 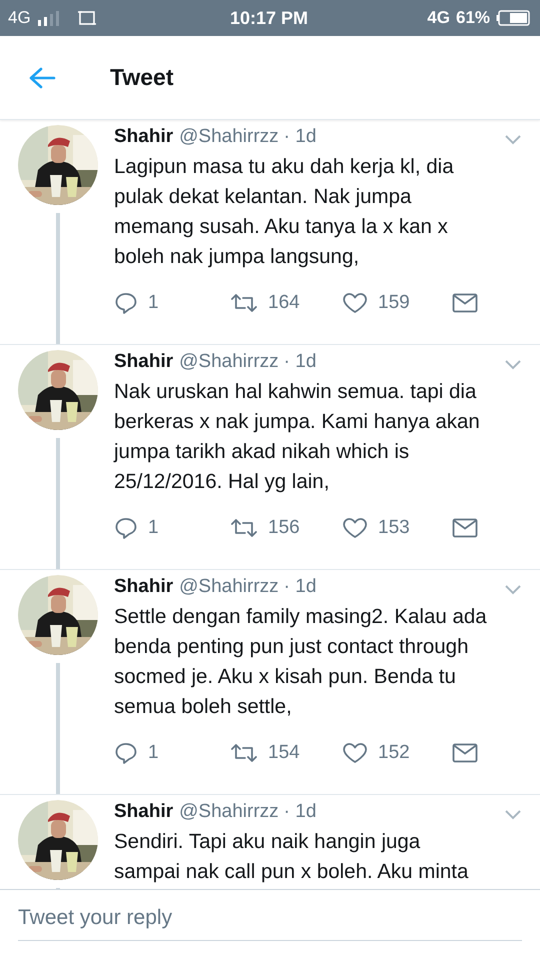 What do you see at coordinates (42, 78) in the screenshot?
I see `back-button` at bounding box center [42, 78].